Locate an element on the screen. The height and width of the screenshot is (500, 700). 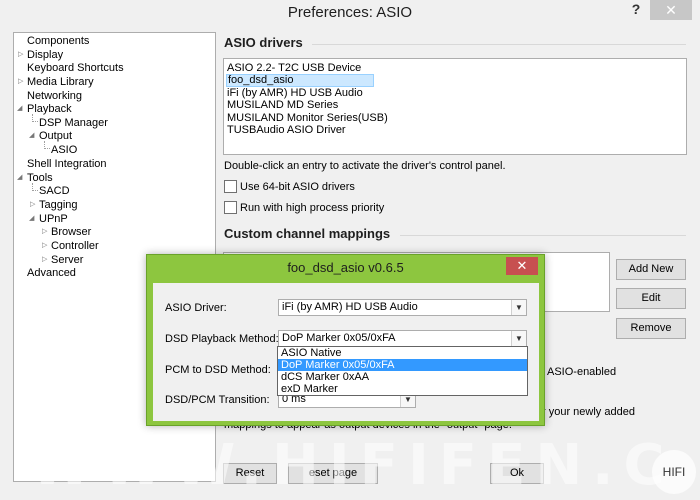
reset-button: Reset is located at coordinates (250, 473).